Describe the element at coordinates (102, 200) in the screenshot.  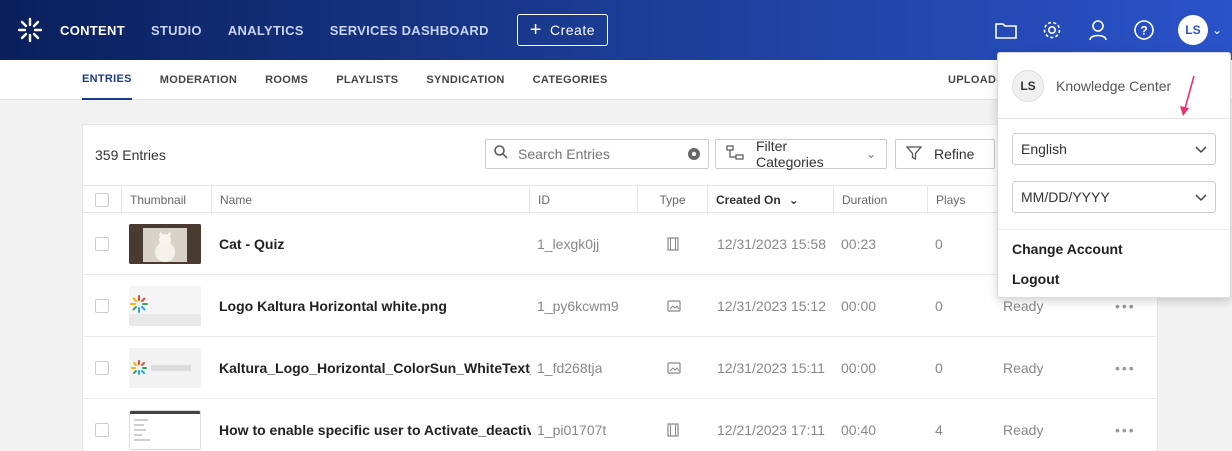
I see `select-all-checkbox` at that location.